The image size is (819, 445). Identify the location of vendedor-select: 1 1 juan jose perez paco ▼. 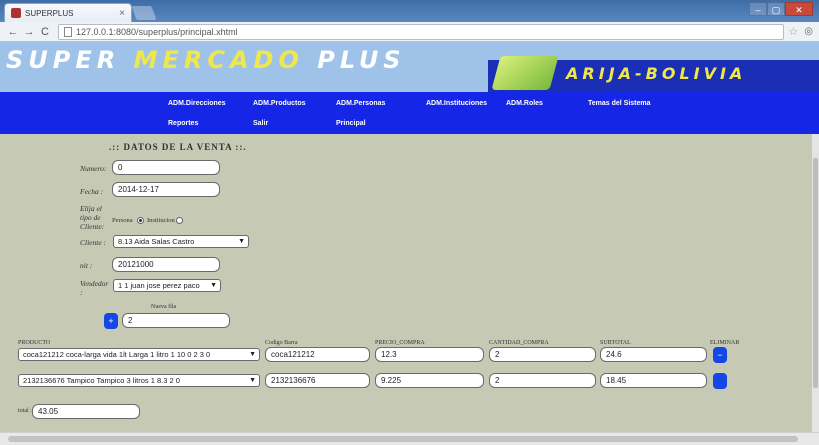
(167, 285).